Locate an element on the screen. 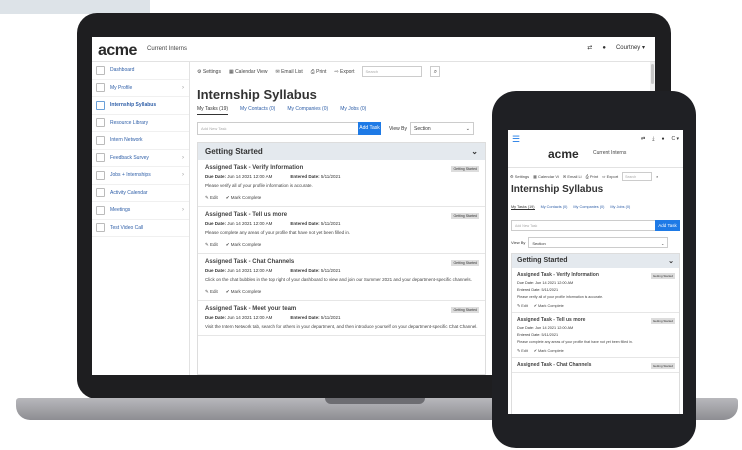 Image resolution: width=742 pixels, height=450 pixels. view-by-label: View By is located at coordinates (518, 242).